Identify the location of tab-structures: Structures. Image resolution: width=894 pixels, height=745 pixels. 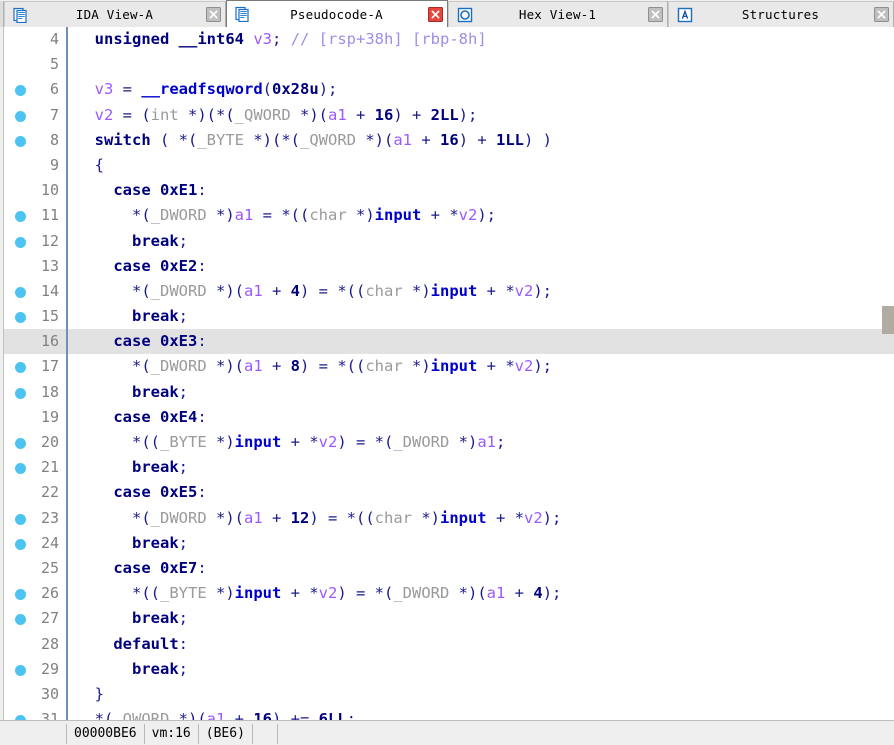
(781, 14).